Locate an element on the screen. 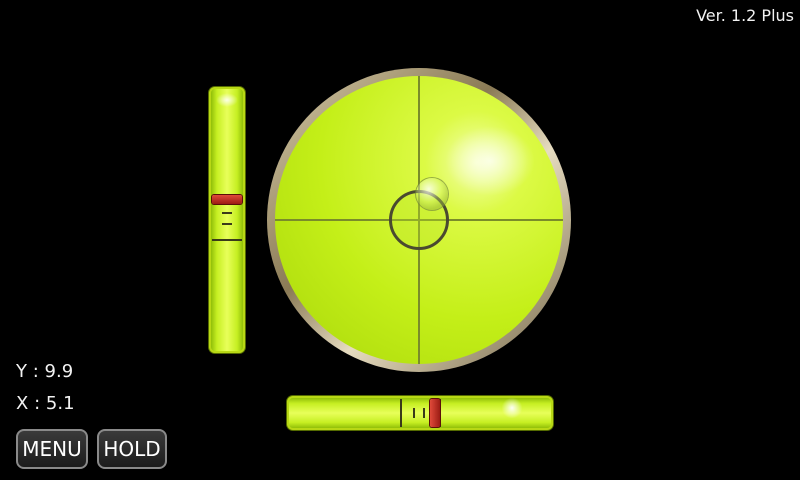 This screenshot has height=480, width=800. y-readout-value: 9.9 is located at coordinates (59, 371).